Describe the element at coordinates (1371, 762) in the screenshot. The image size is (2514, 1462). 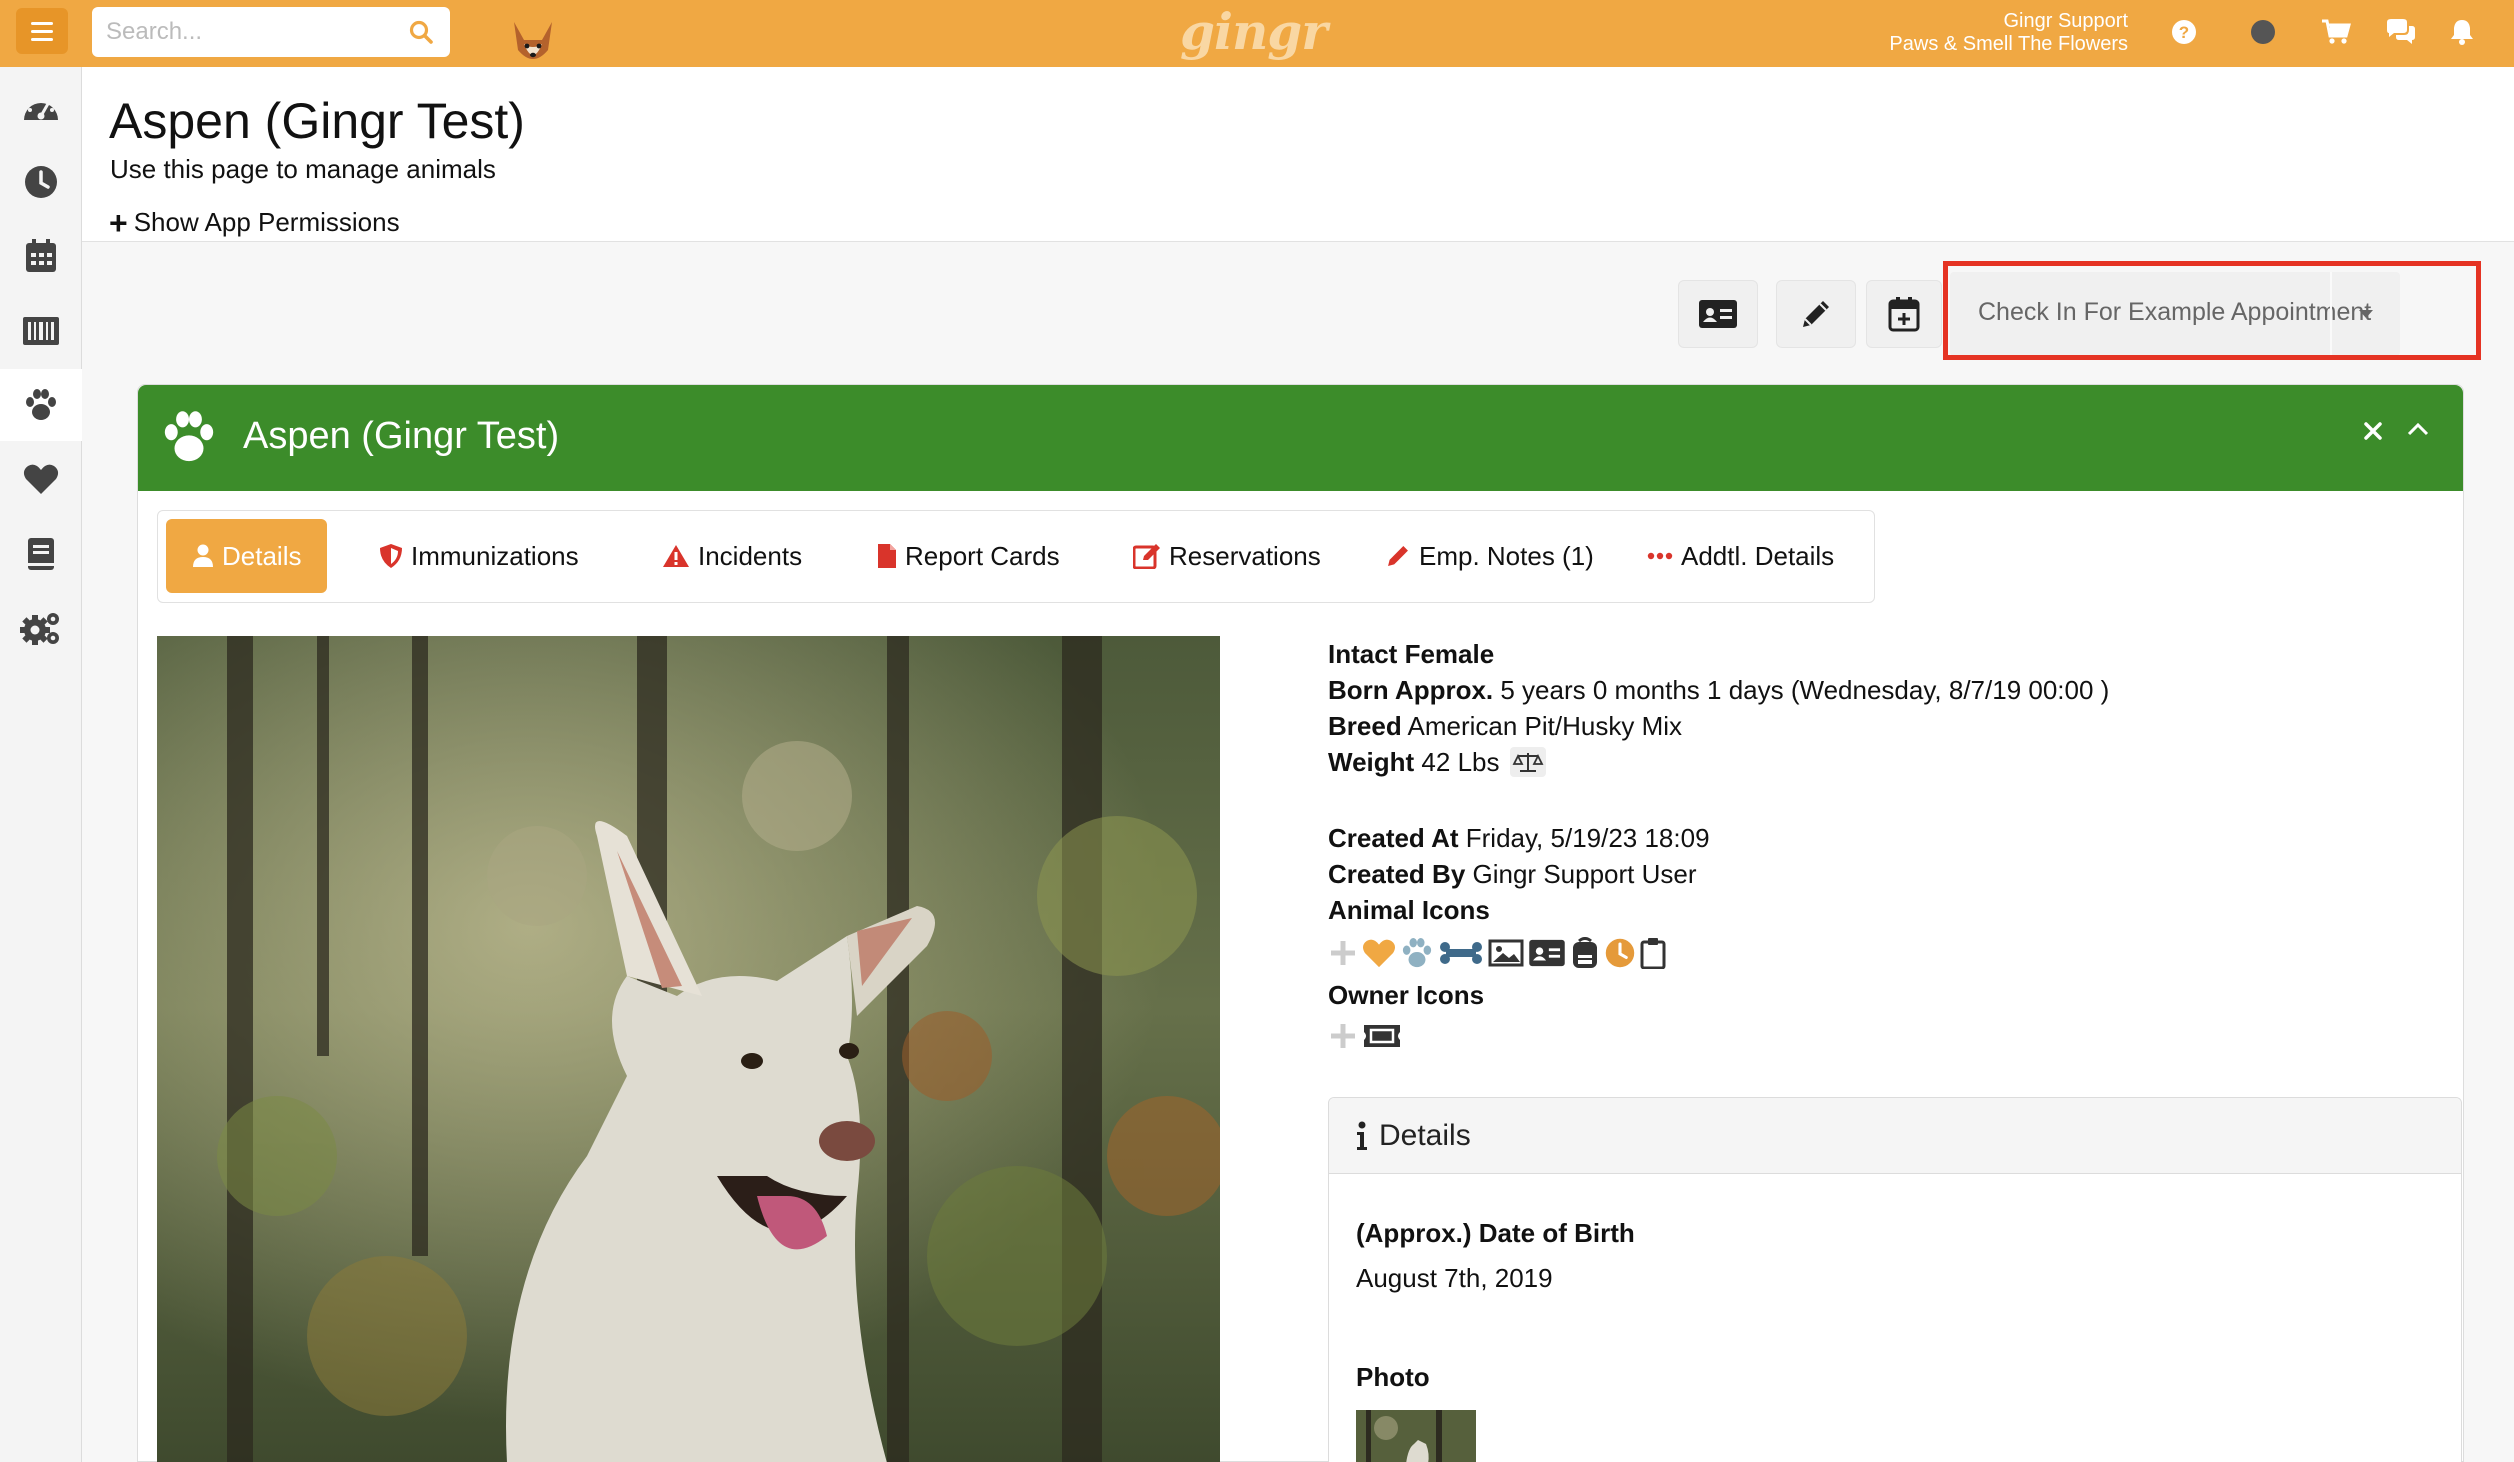
I see `weight-label: Weight` at that location.